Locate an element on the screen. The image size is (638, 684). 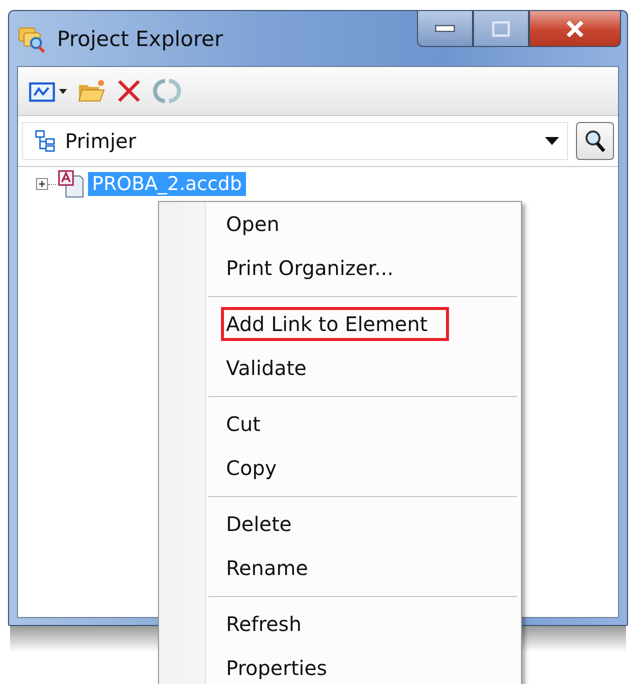
maximize-icon is located at coordinates (501, 28).